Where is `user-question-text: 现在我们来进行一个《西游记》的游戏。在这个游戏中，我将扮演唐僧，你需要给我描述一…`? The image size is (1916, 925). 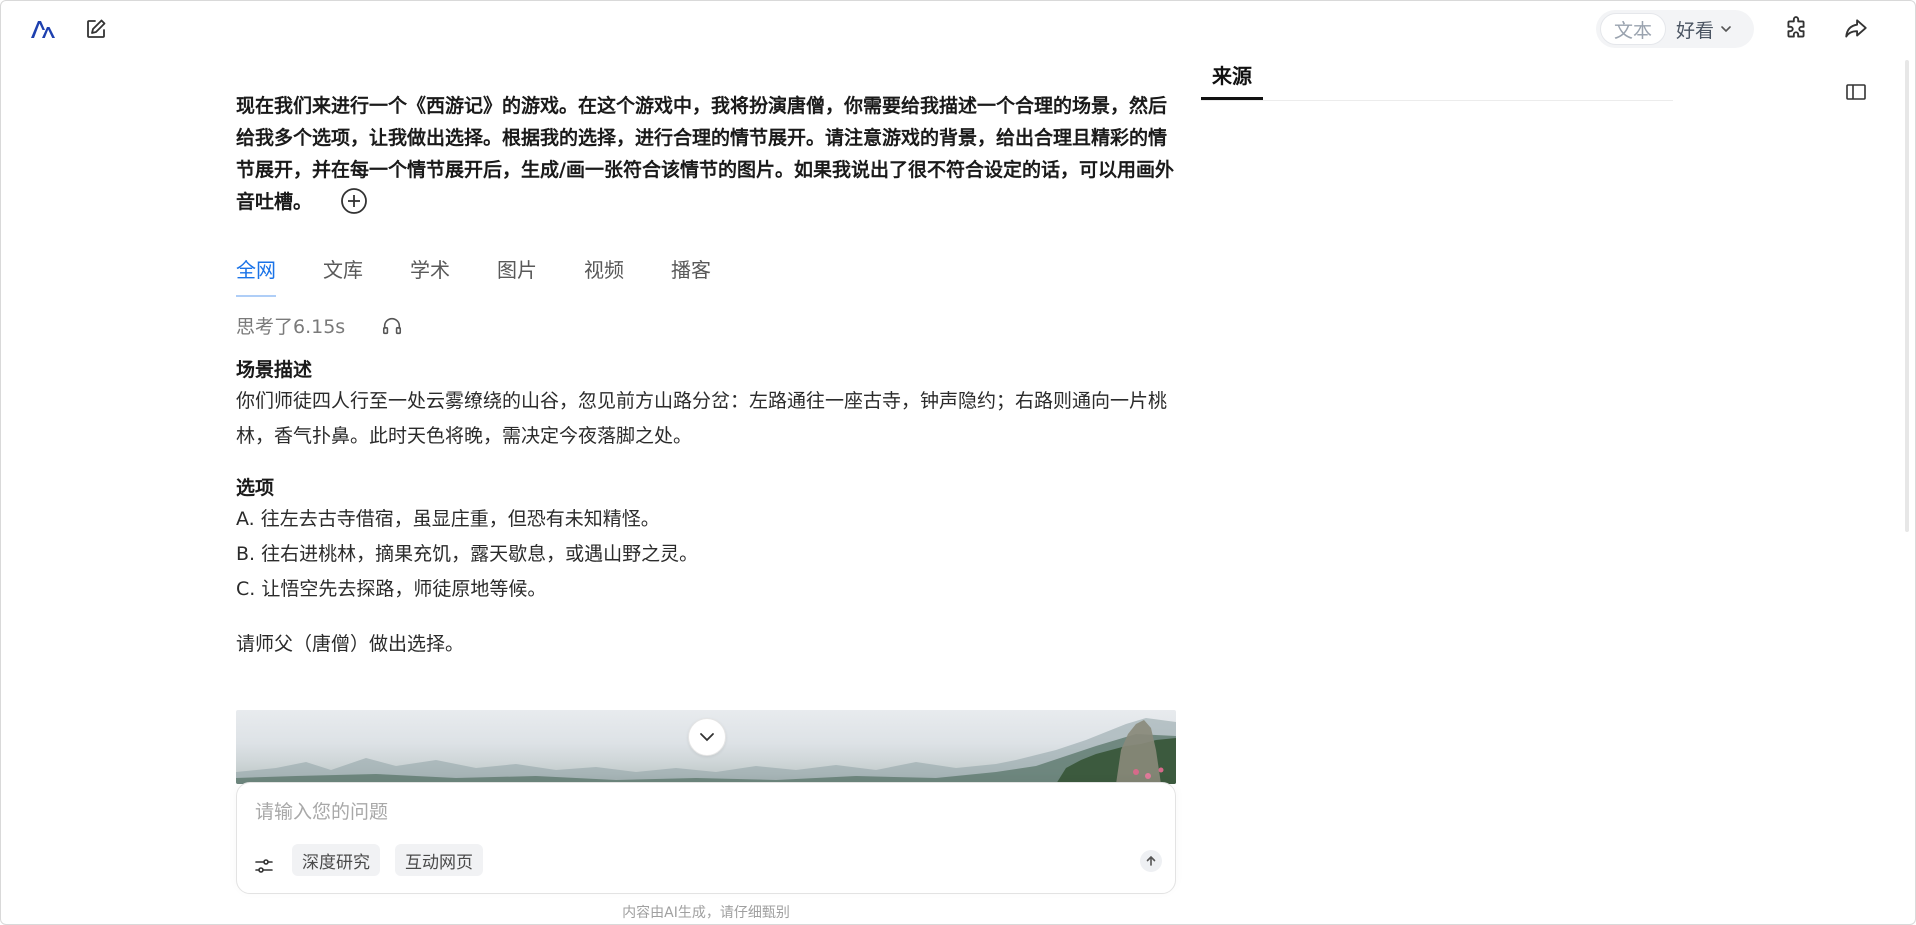 user-question-text: 现在我们来进行一个《西游记》的游戏。在这个游戏中，我将扮演唐僧，你需要给我描述一… is located at coordinates (705, 154).